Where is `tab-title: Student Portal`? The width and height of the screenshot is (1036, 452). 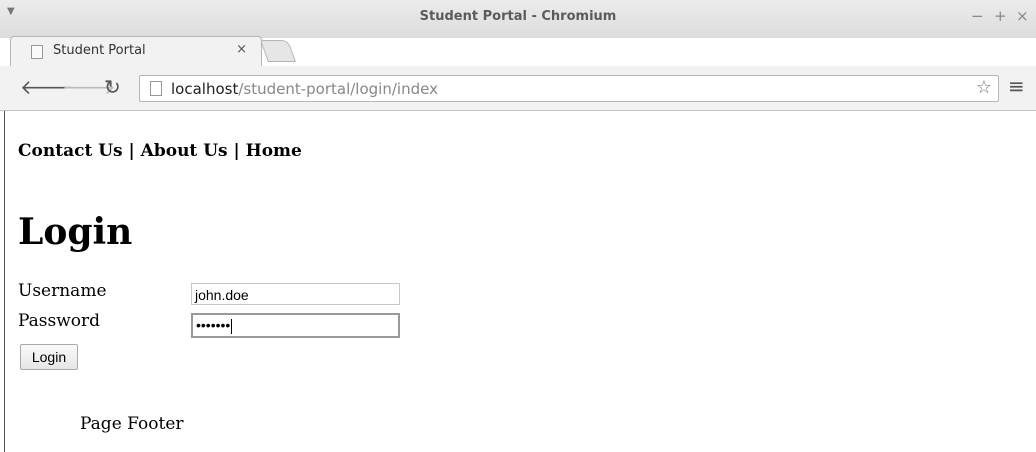 tab-title: Student Portal is located at coordinates (99, 50).